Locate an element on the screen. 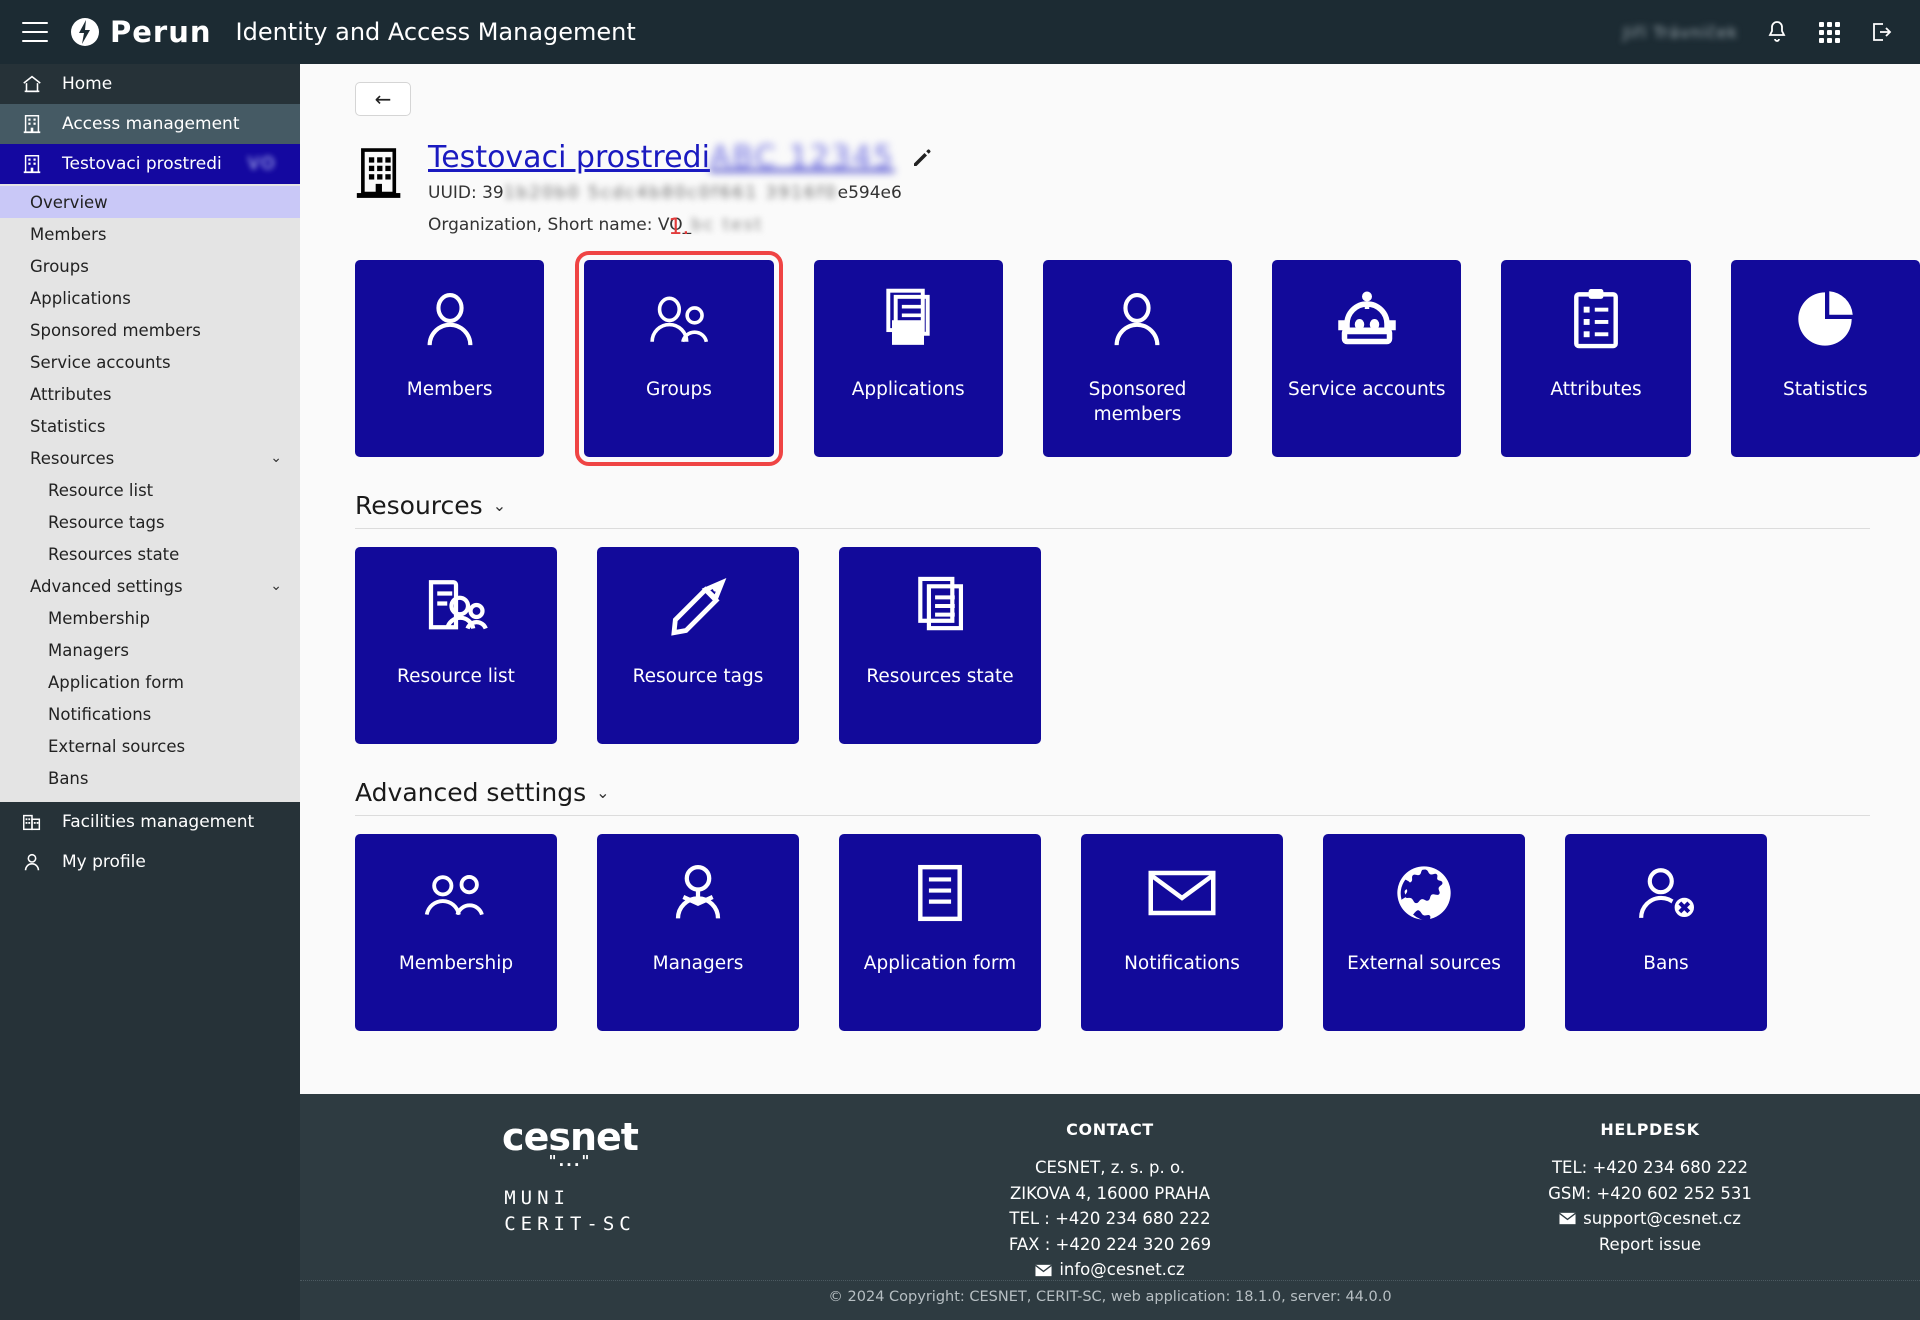 The width and height of the screenshot is (1920, 1320). advanced-settings-section-header: Advanced settings ⌄ is located at coordinates (1112, 797).